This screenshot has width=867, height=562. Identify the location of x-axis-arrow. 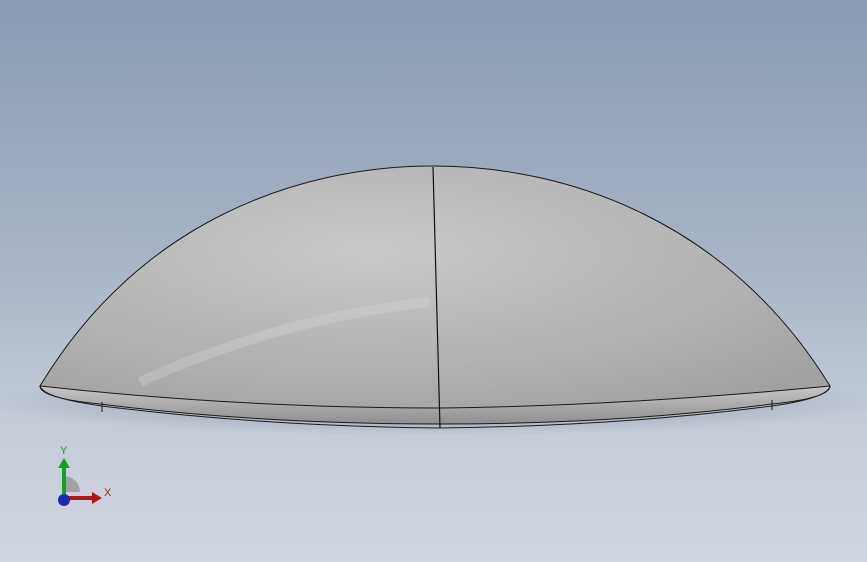
(97, 498).